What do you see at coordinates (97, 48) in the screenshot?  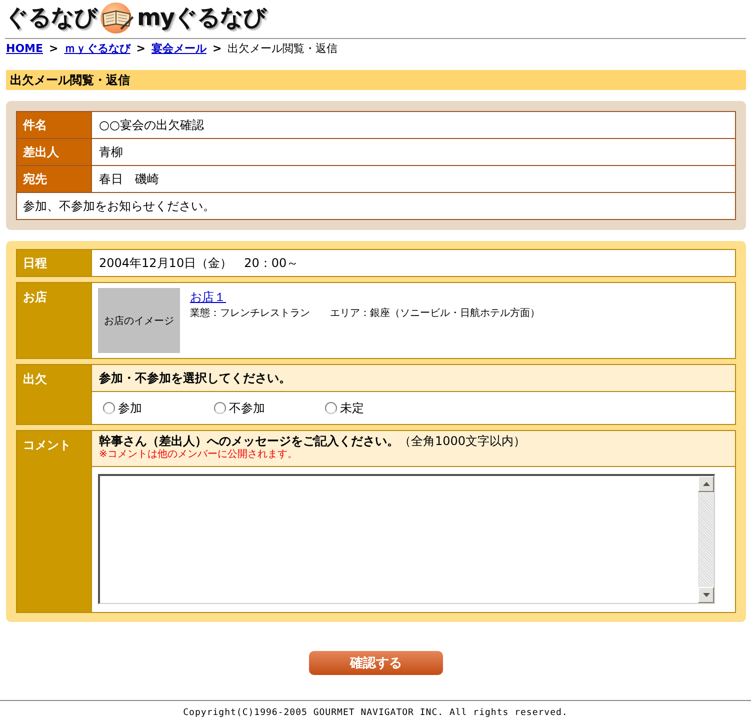 I see `breadcrumb-link: ｍｙぐるなび` at bounding box center [97, 48].